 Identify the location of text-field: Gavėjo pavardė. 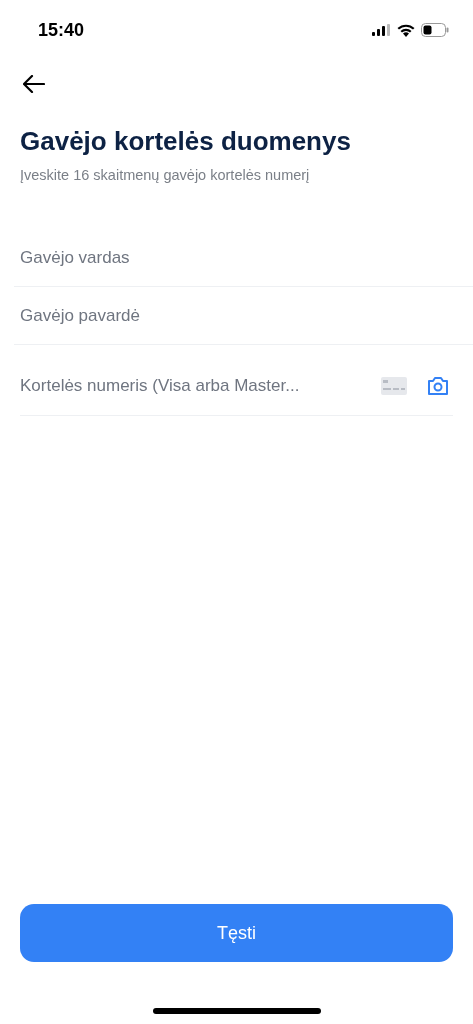
(243, 315).